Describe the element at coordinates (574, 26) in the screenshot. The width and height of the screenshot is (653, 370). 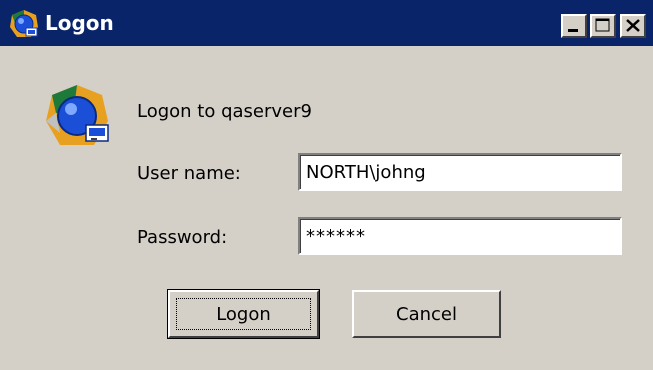
I see `minimize-button` at that location.